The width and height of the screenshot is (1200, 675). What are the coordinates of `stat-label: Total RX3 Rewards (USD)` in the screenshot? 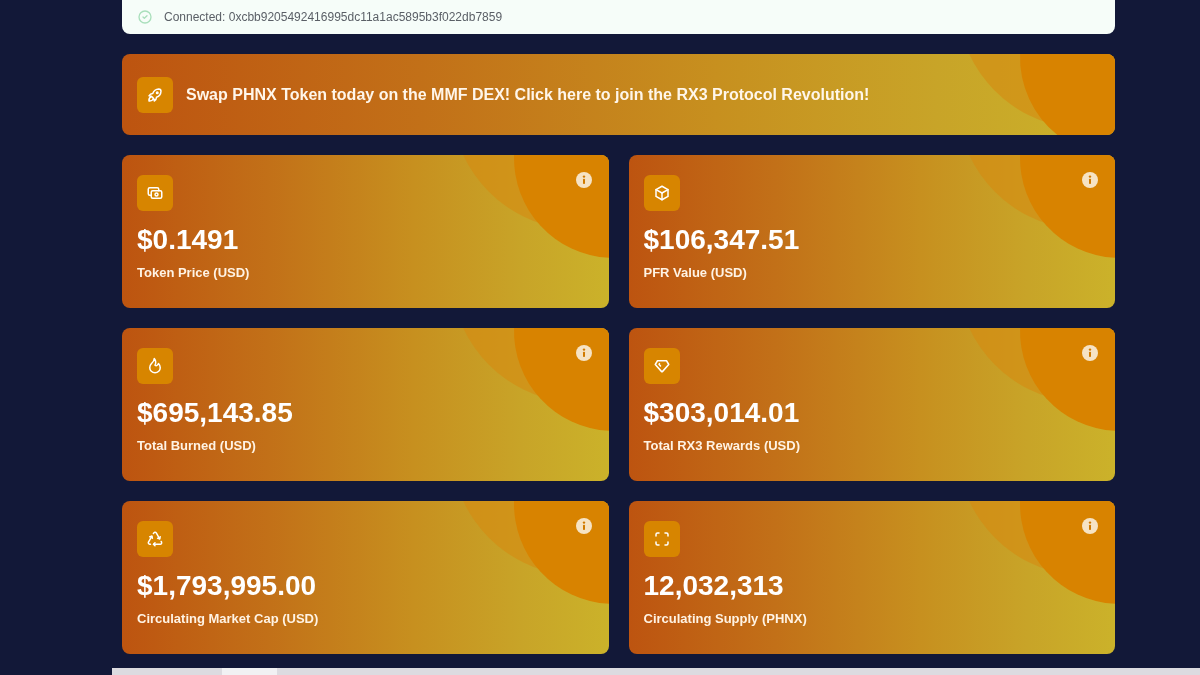 It's located at (721, 445).